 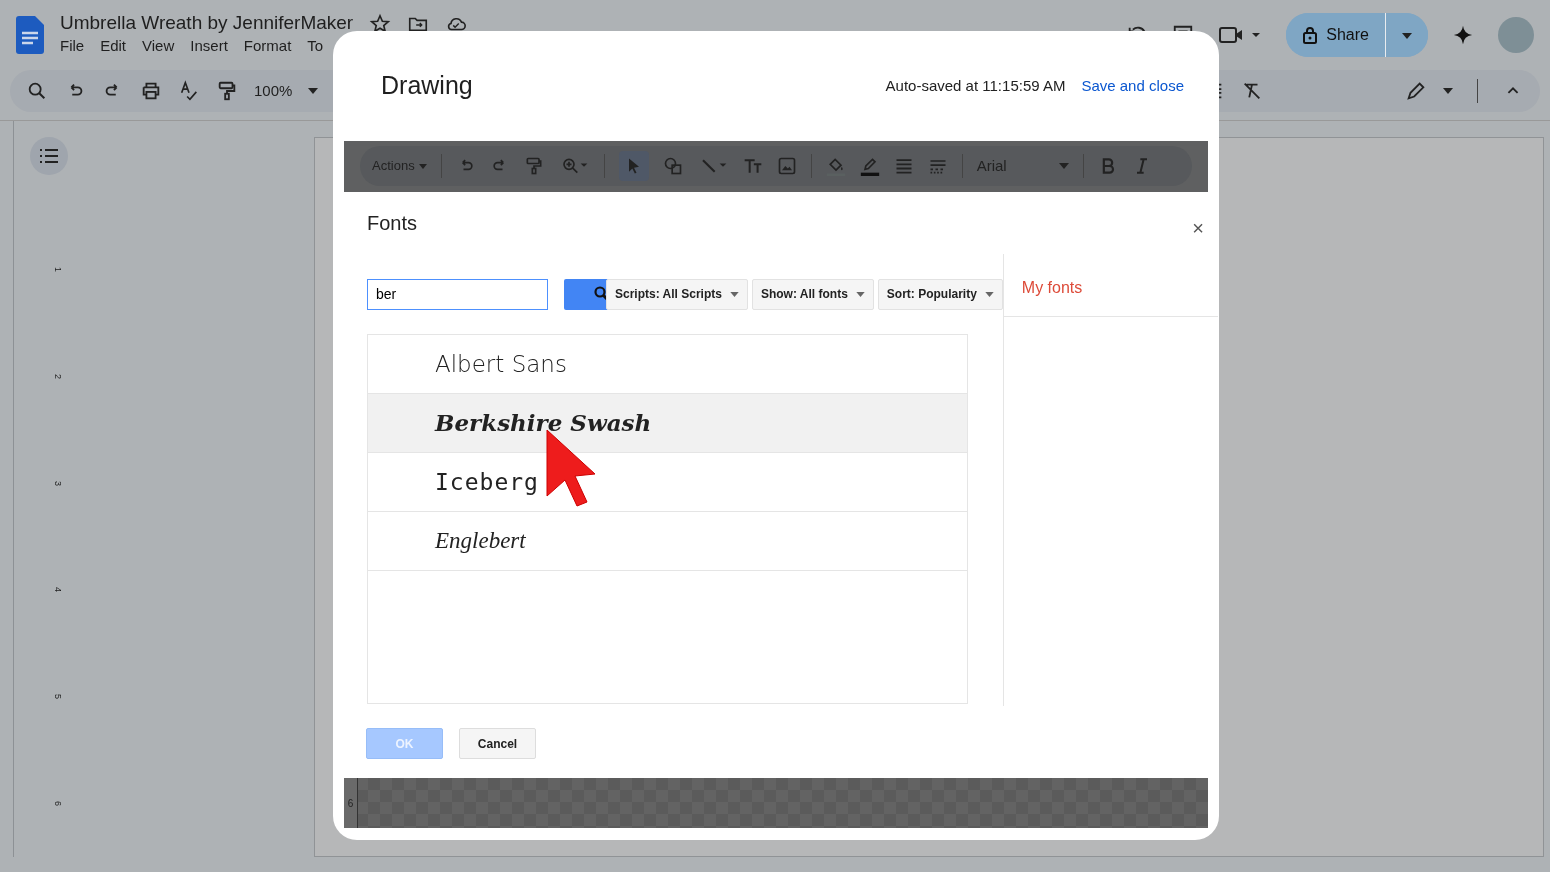 I want to click on my-fonts-heading: My fonts, so click(x=1110, y=285).